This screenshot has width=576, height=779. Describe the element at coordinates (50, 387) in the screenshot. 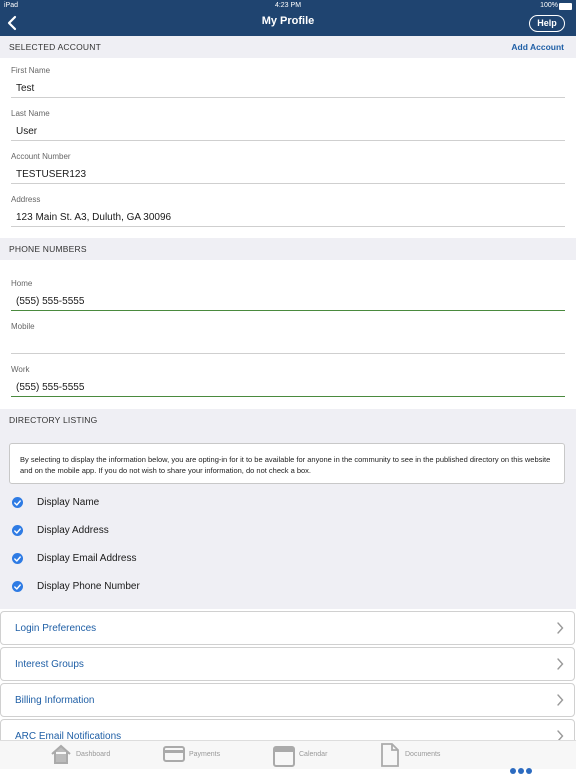

I see `work-phone-field: (555) 555-5555` at that location.